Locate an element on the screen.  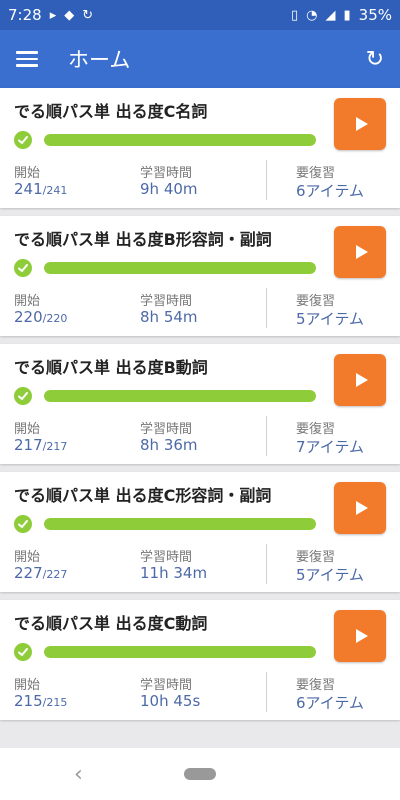
study-time-value: 11h 34m is located at coordinates (174, 573).